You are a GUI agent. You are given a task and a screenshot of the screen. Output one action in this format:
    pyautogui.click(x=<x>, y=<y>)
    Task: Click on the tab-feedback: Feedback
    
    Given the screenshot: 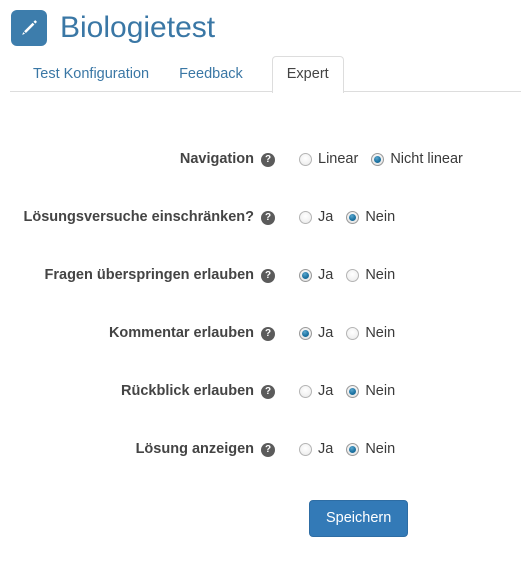 What is the action you would take?
    pyautogui.click(x=211, y=74)
    